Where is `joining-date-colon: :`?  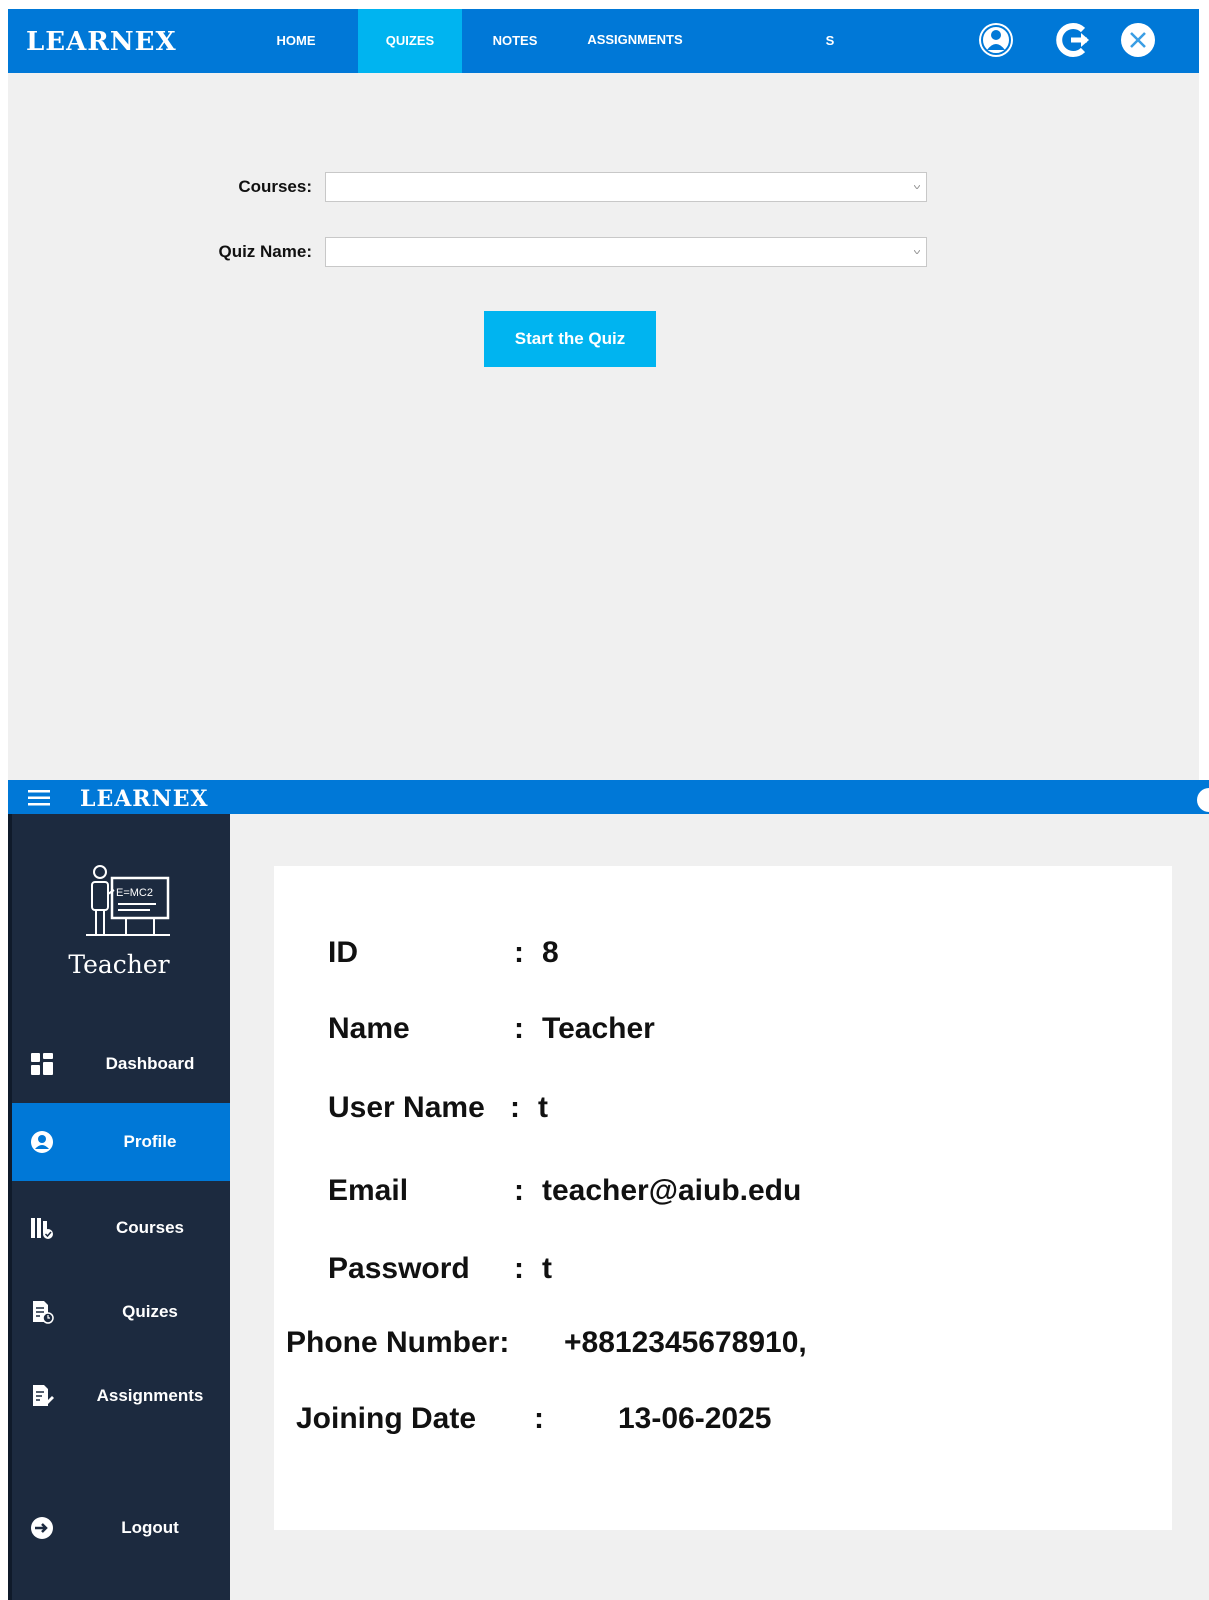 joining-date-colon: : is located at coordinates (539, 1418).